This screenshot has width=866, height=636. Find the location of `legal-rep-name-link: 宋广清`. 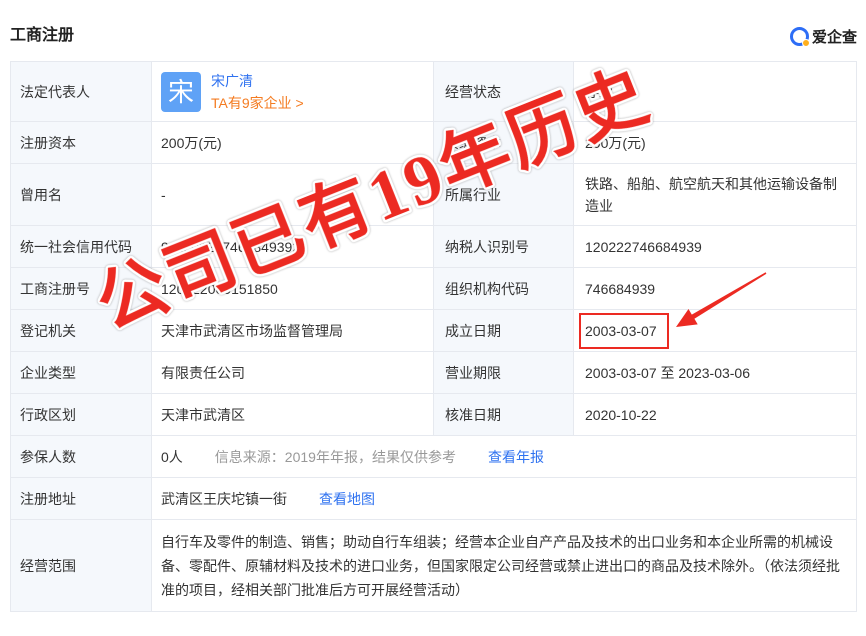

legal-rep-name-link: 宋广清 is located at coordinates (257, 81).